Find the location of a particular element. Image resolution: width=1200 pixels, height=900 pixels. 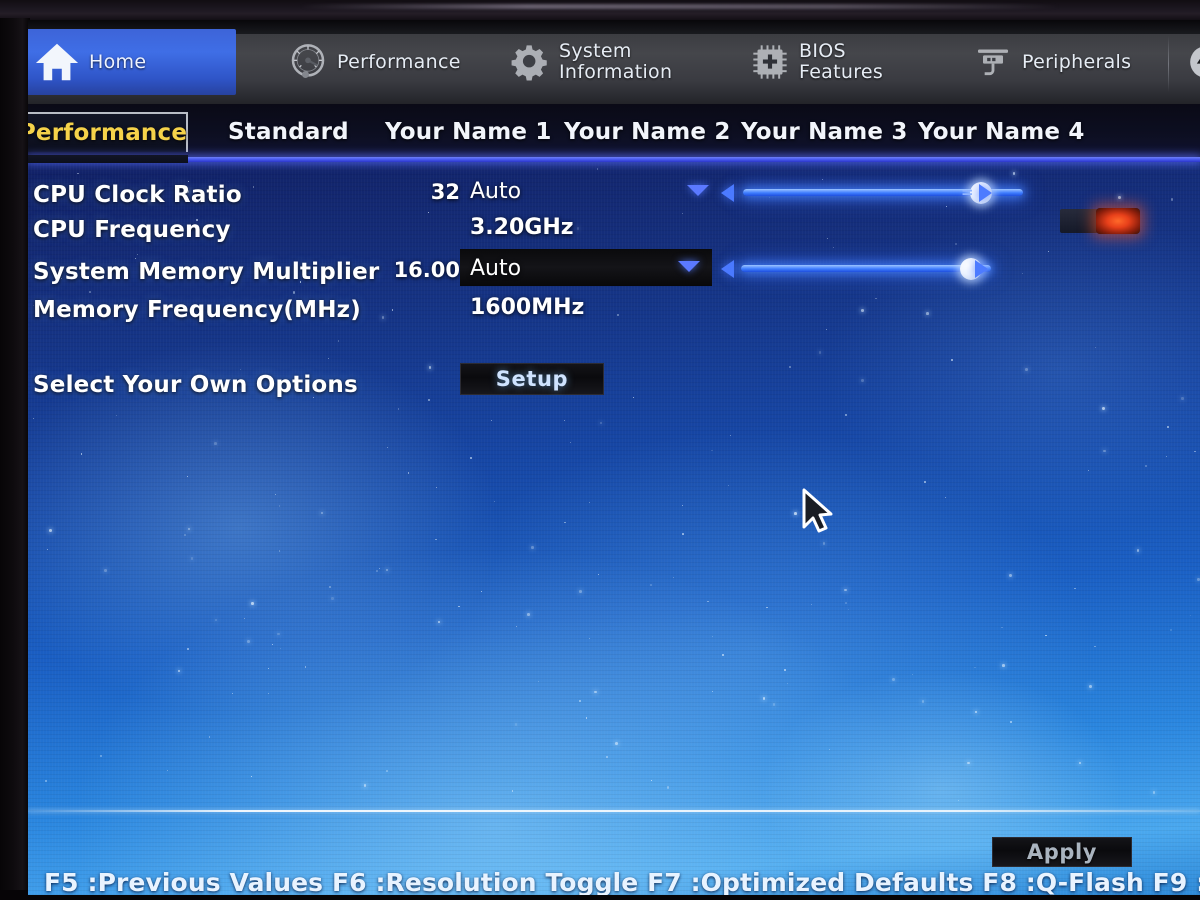

sub-tab-your-name-1: Your Name 1 is located at coordinates (468, 132).